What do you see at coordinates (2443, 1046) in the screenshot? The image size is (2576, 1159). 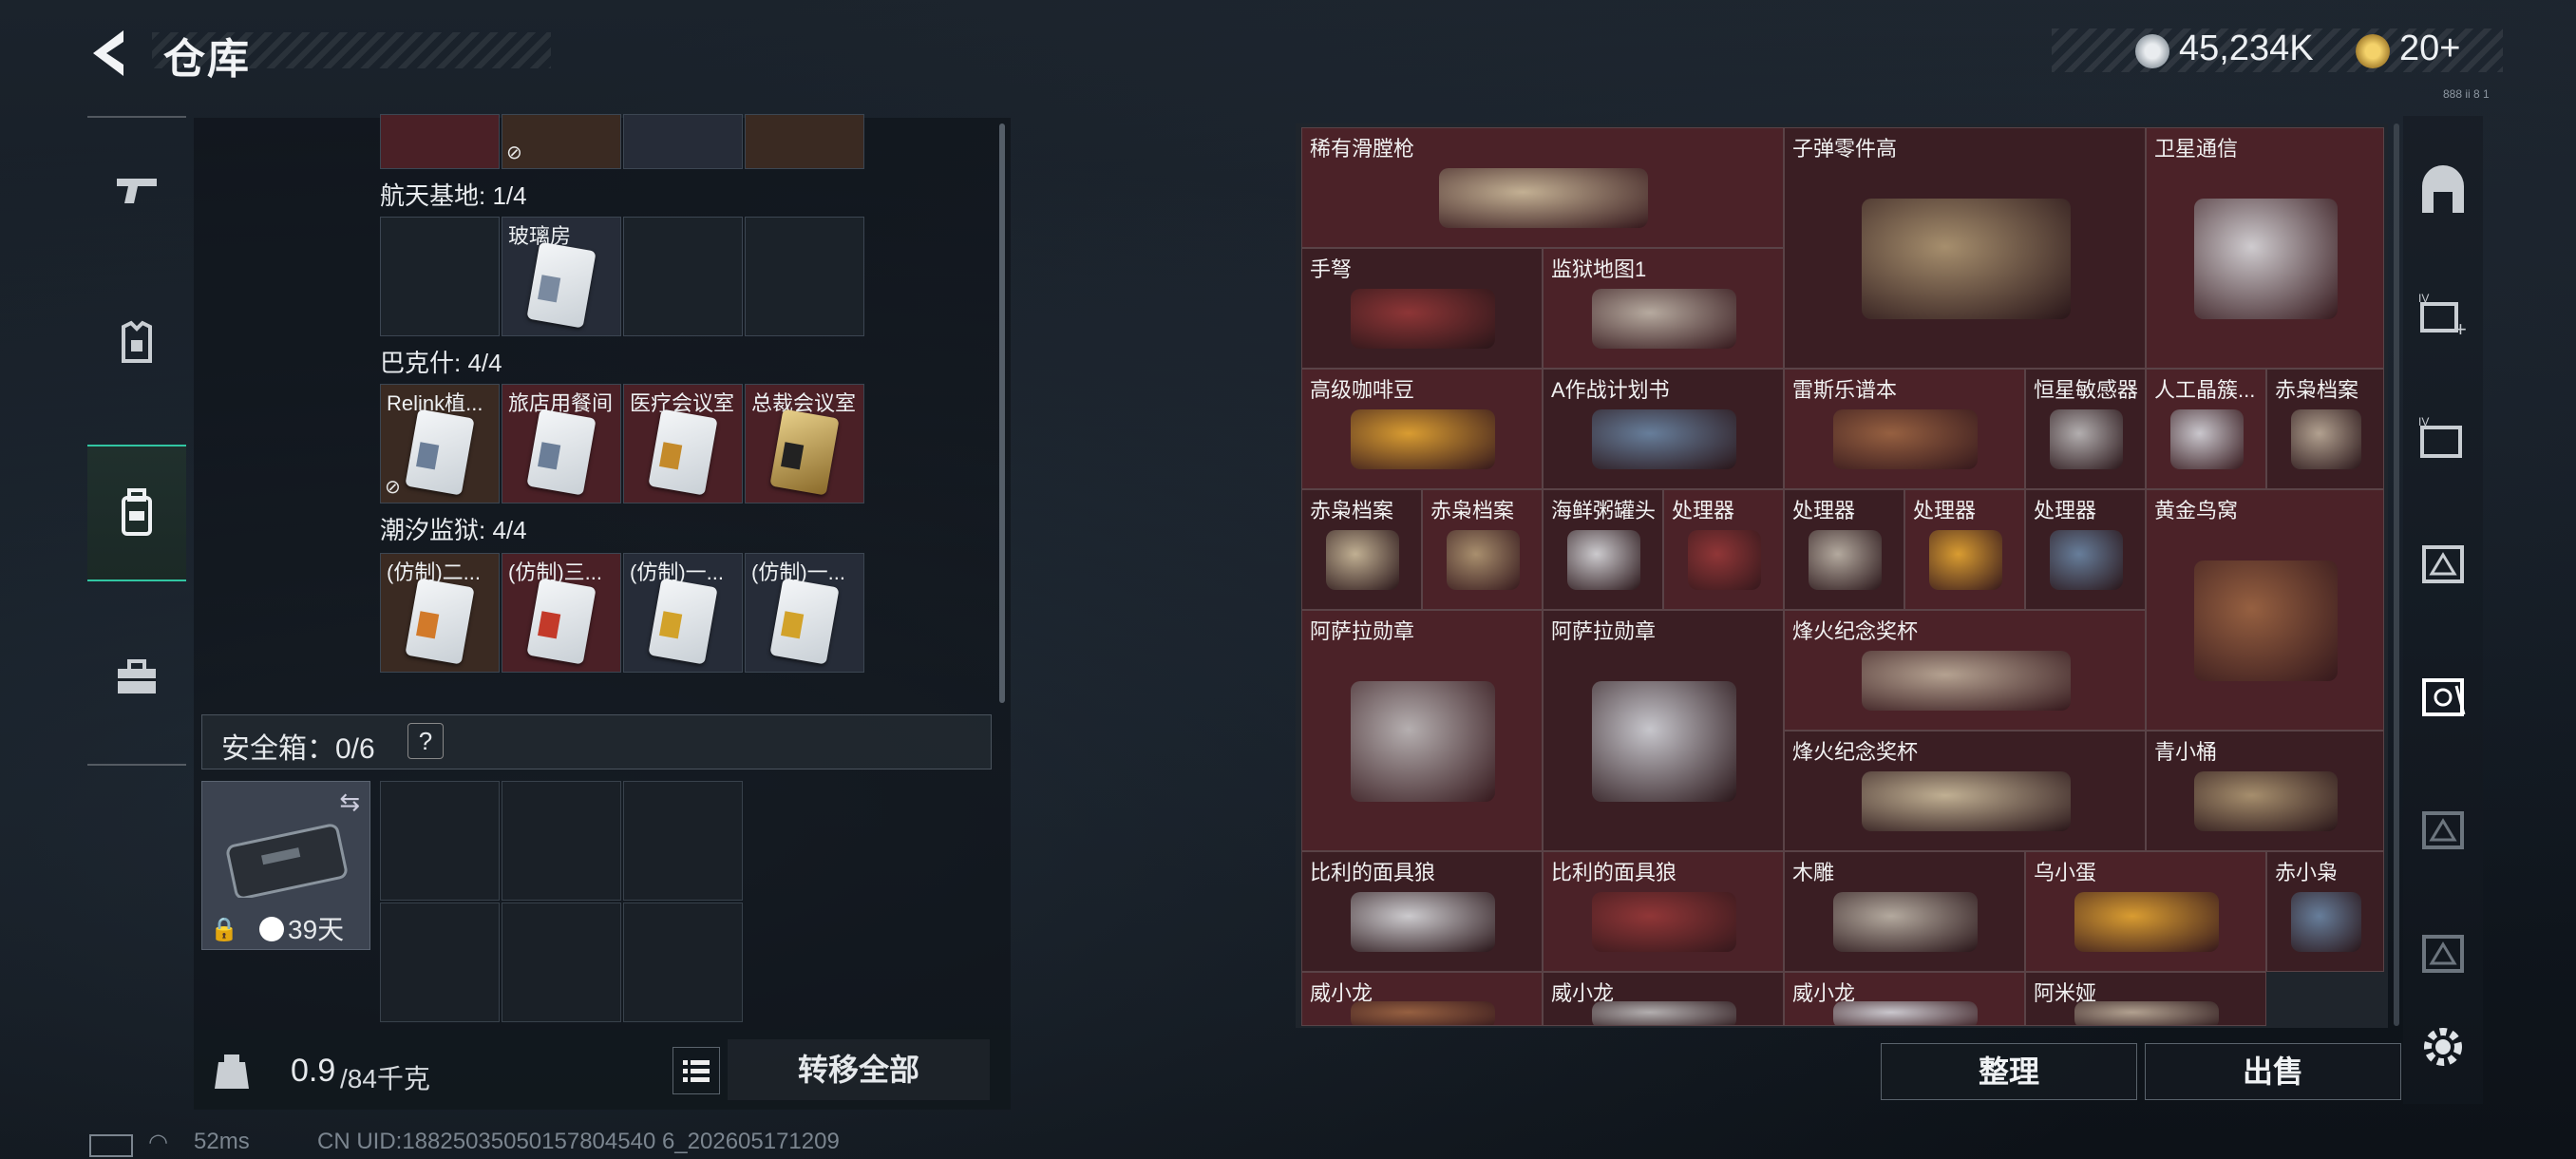 I see `gear-icon` at bounding box center [2443, 1046].